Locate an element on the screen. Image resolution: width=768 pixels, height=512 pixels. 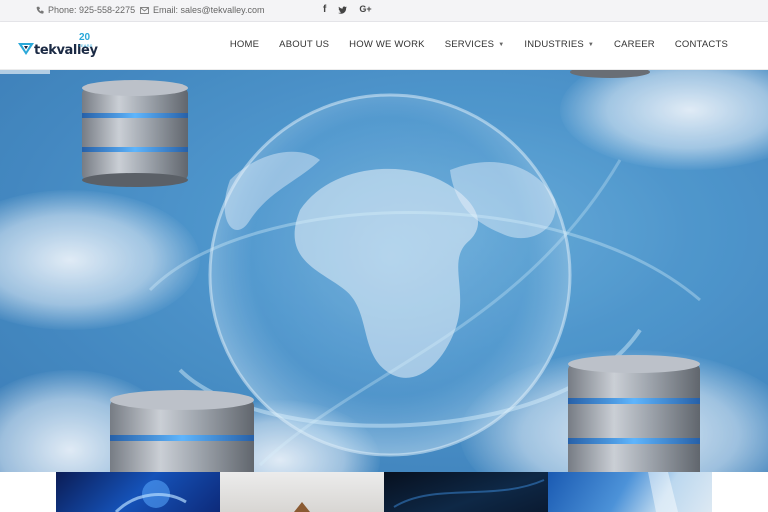
feature-tiles is located at coordinates (384, 492).